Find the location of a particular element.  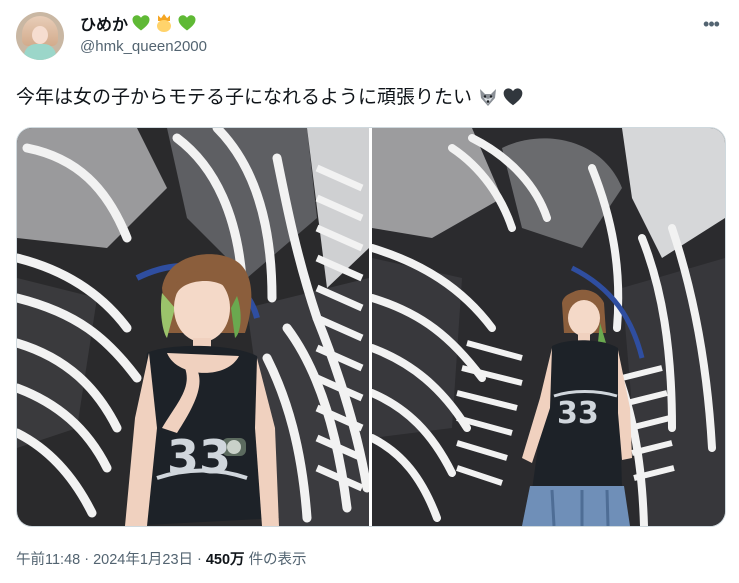

display-name: ひめか is located at coordinates (104, 23).